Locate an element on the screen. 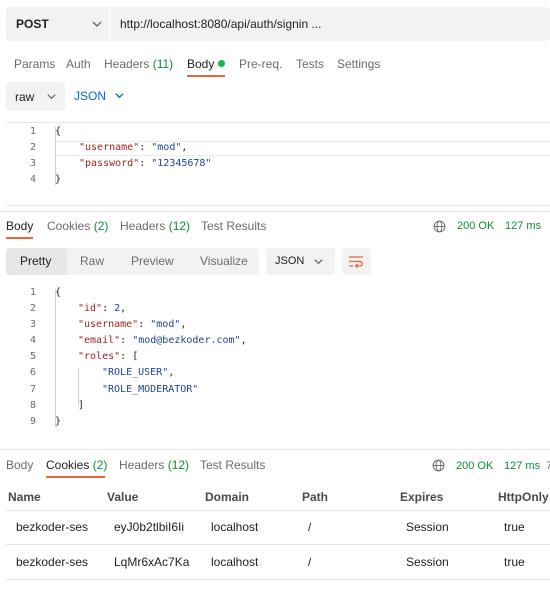 The image size is (550, 590). response-language-select: JSON is located at coordinates (300, 261).